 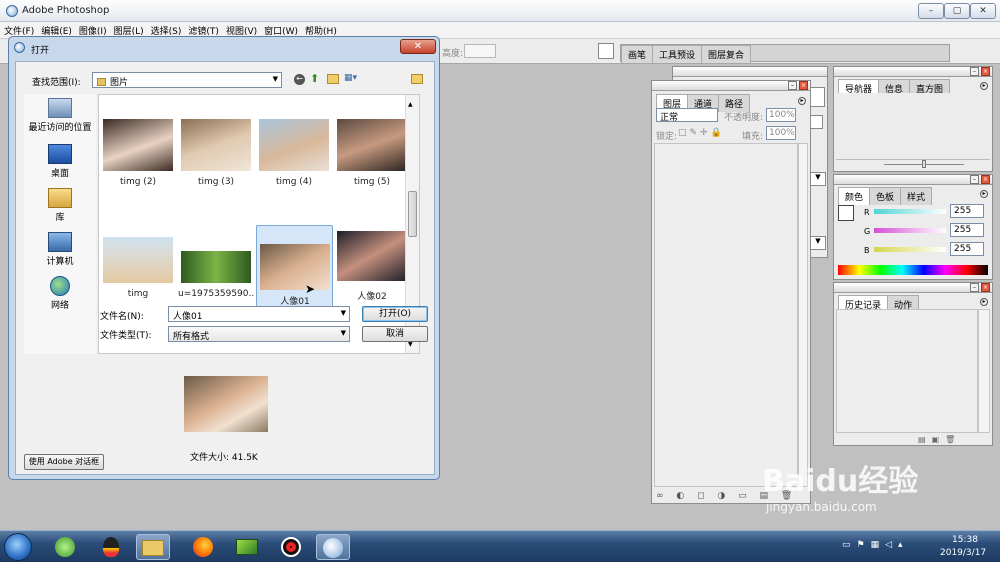 What do you see at coordinates (92, 29) in the screenshot?
I see `menu-image: 图像(I)` at bounding box center [92, 29].